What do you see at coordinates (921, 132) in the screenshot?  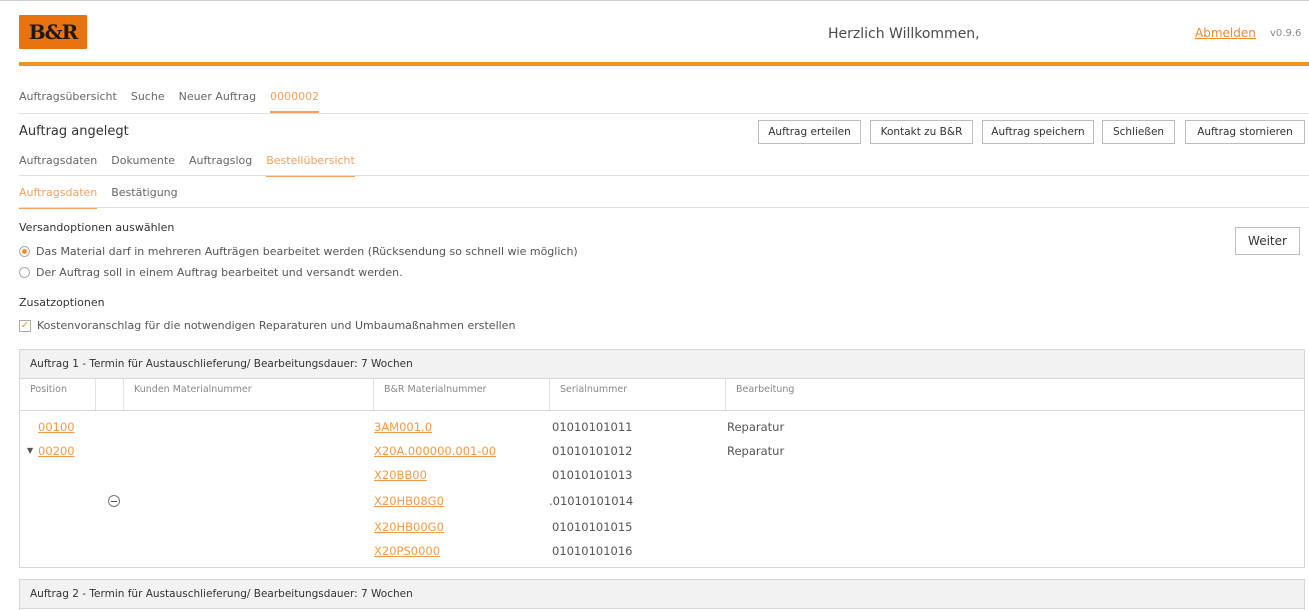 I see `contact-button: Kontakt zu B&R` at bounding box center [921, 132].